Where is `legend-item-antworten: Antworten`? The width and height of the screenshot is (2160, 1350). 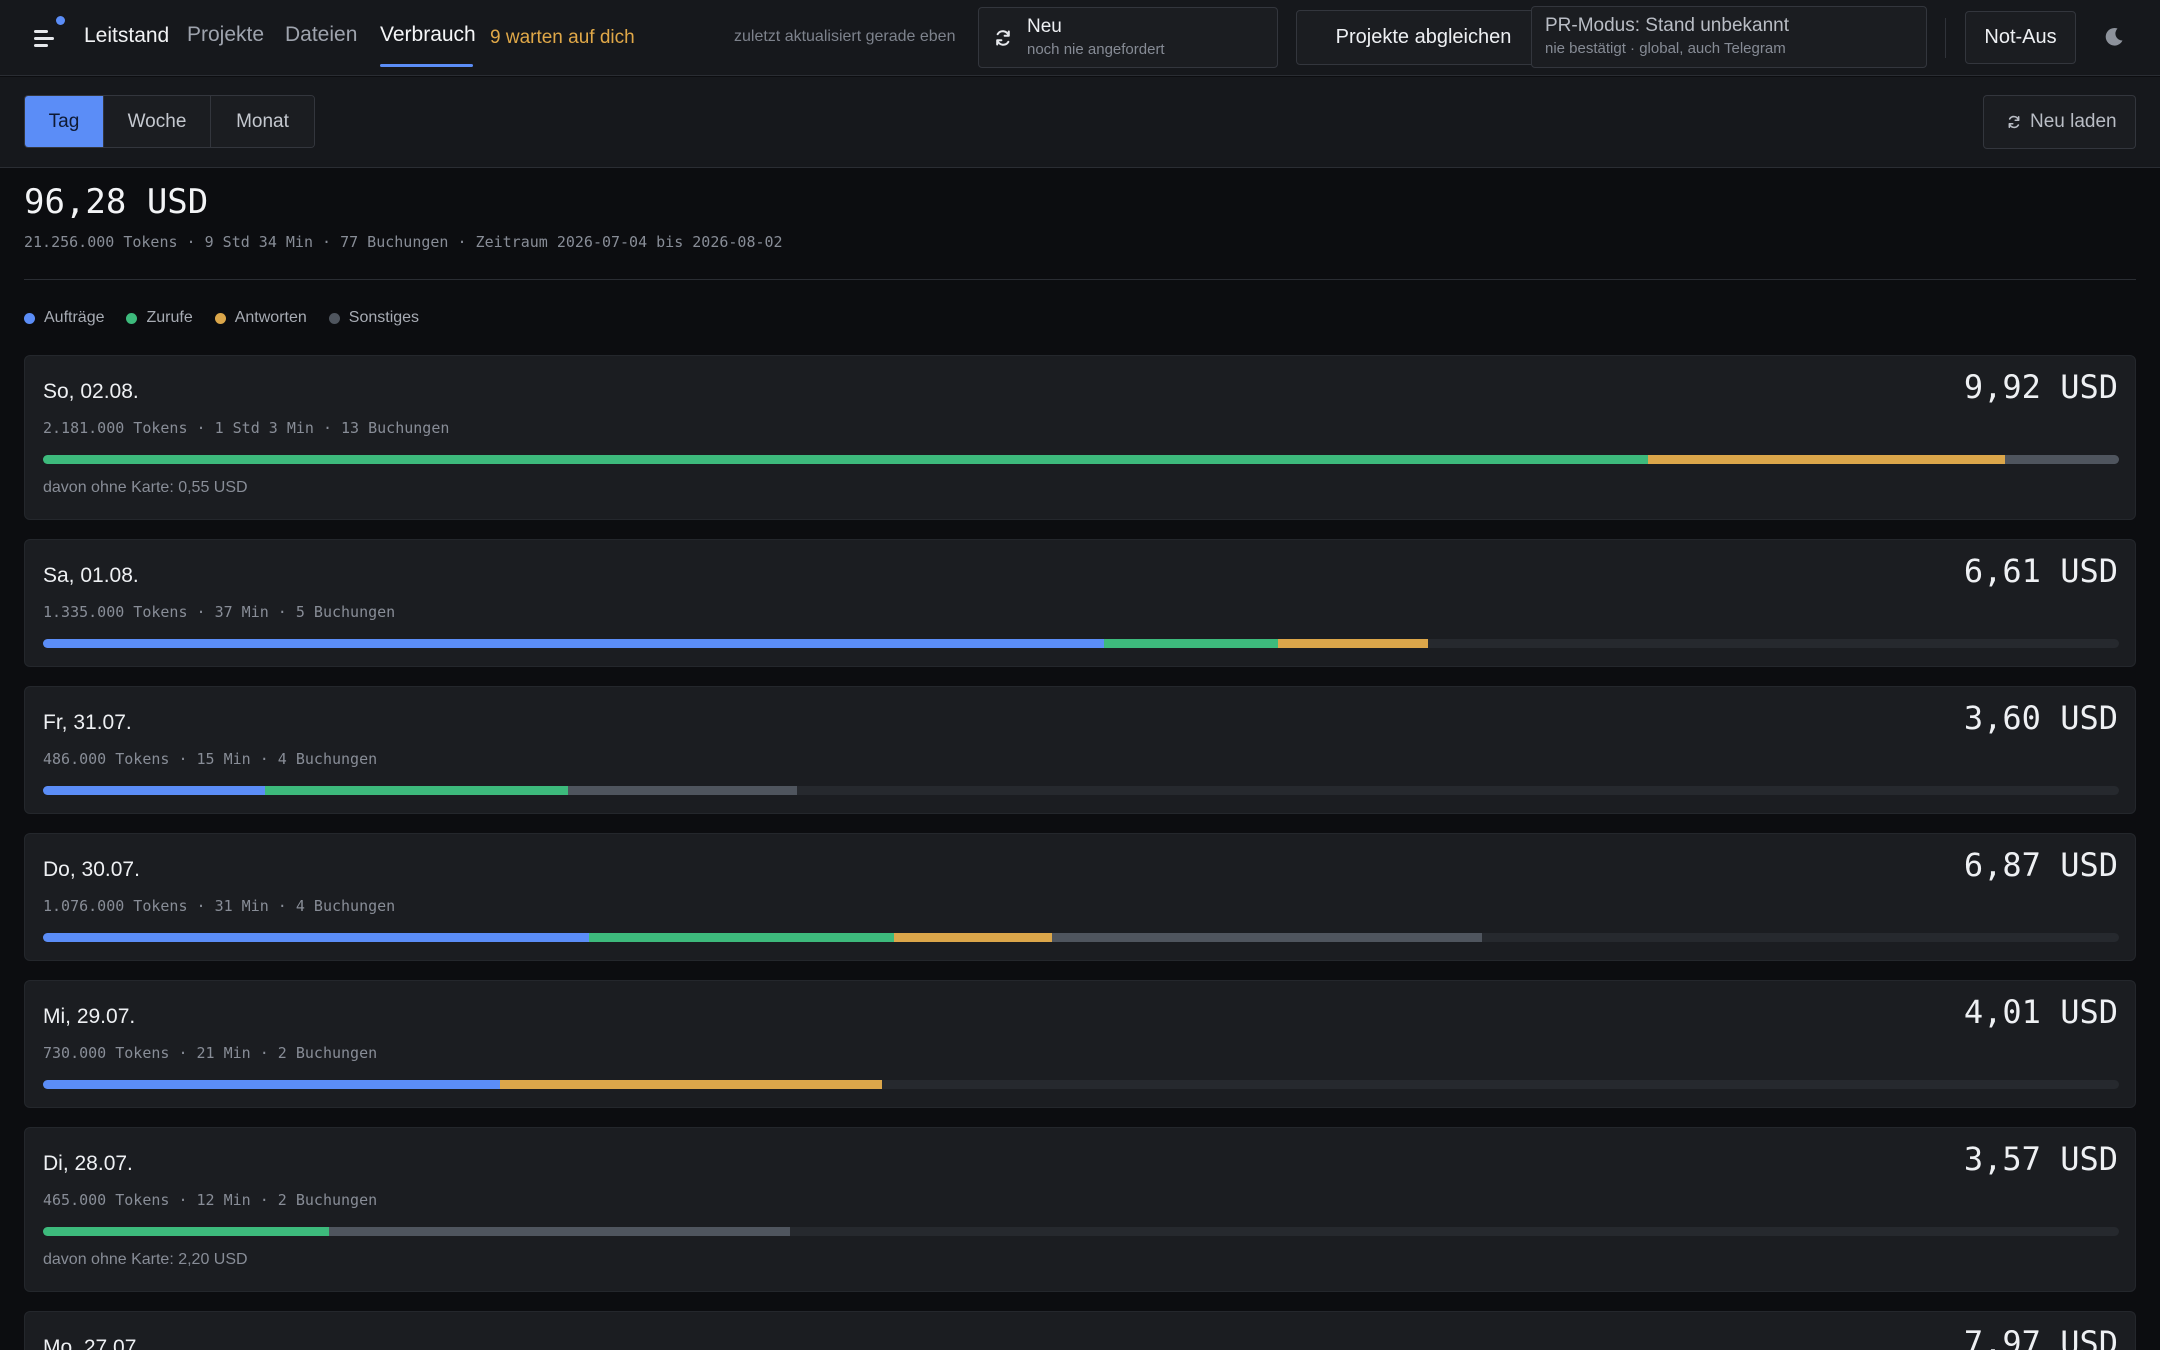 legend-item-antworten: Antworten is located at coordinates (260, 318).